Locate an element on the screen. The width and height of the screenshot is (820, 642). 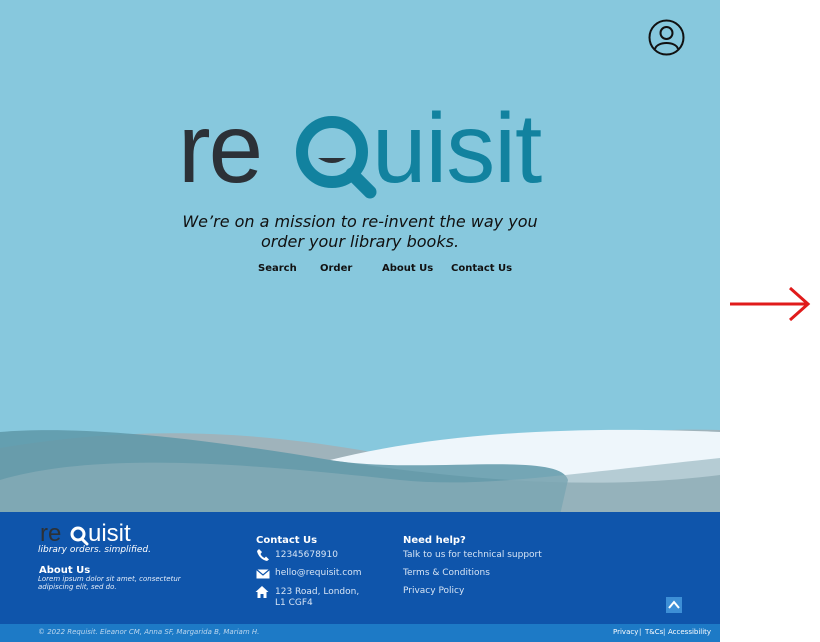
decorative-waves is located at coordinates (360, 472).